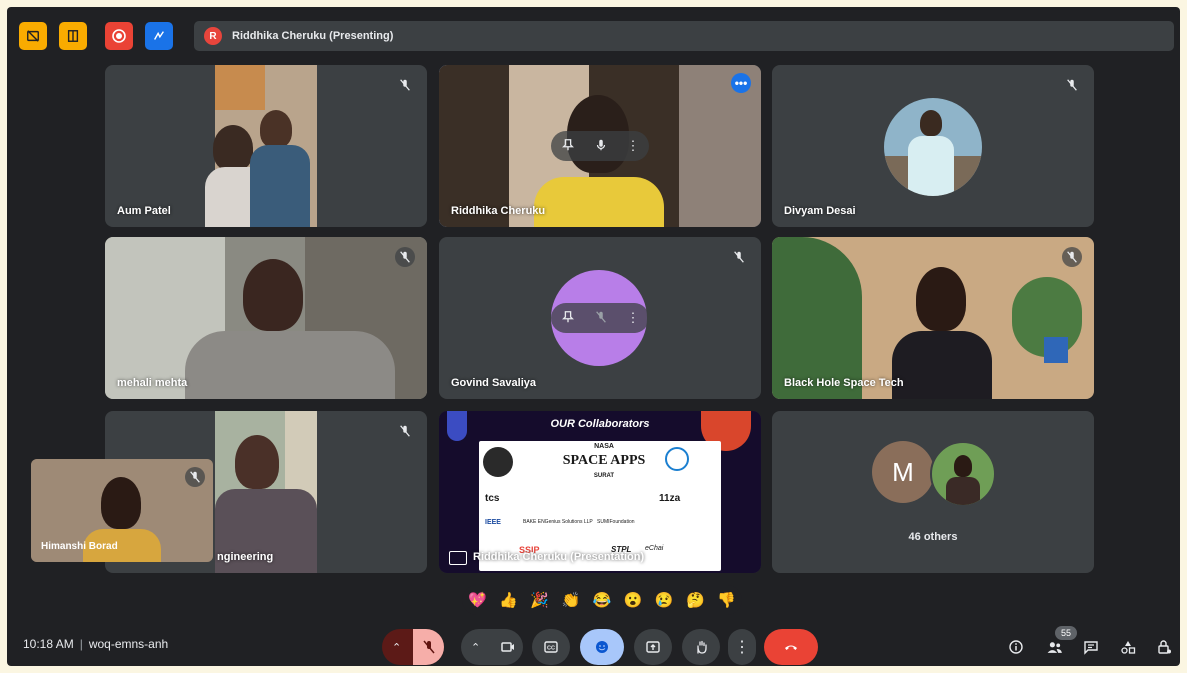  I want to click on partner-logo: IEEE, so click(493, 522).